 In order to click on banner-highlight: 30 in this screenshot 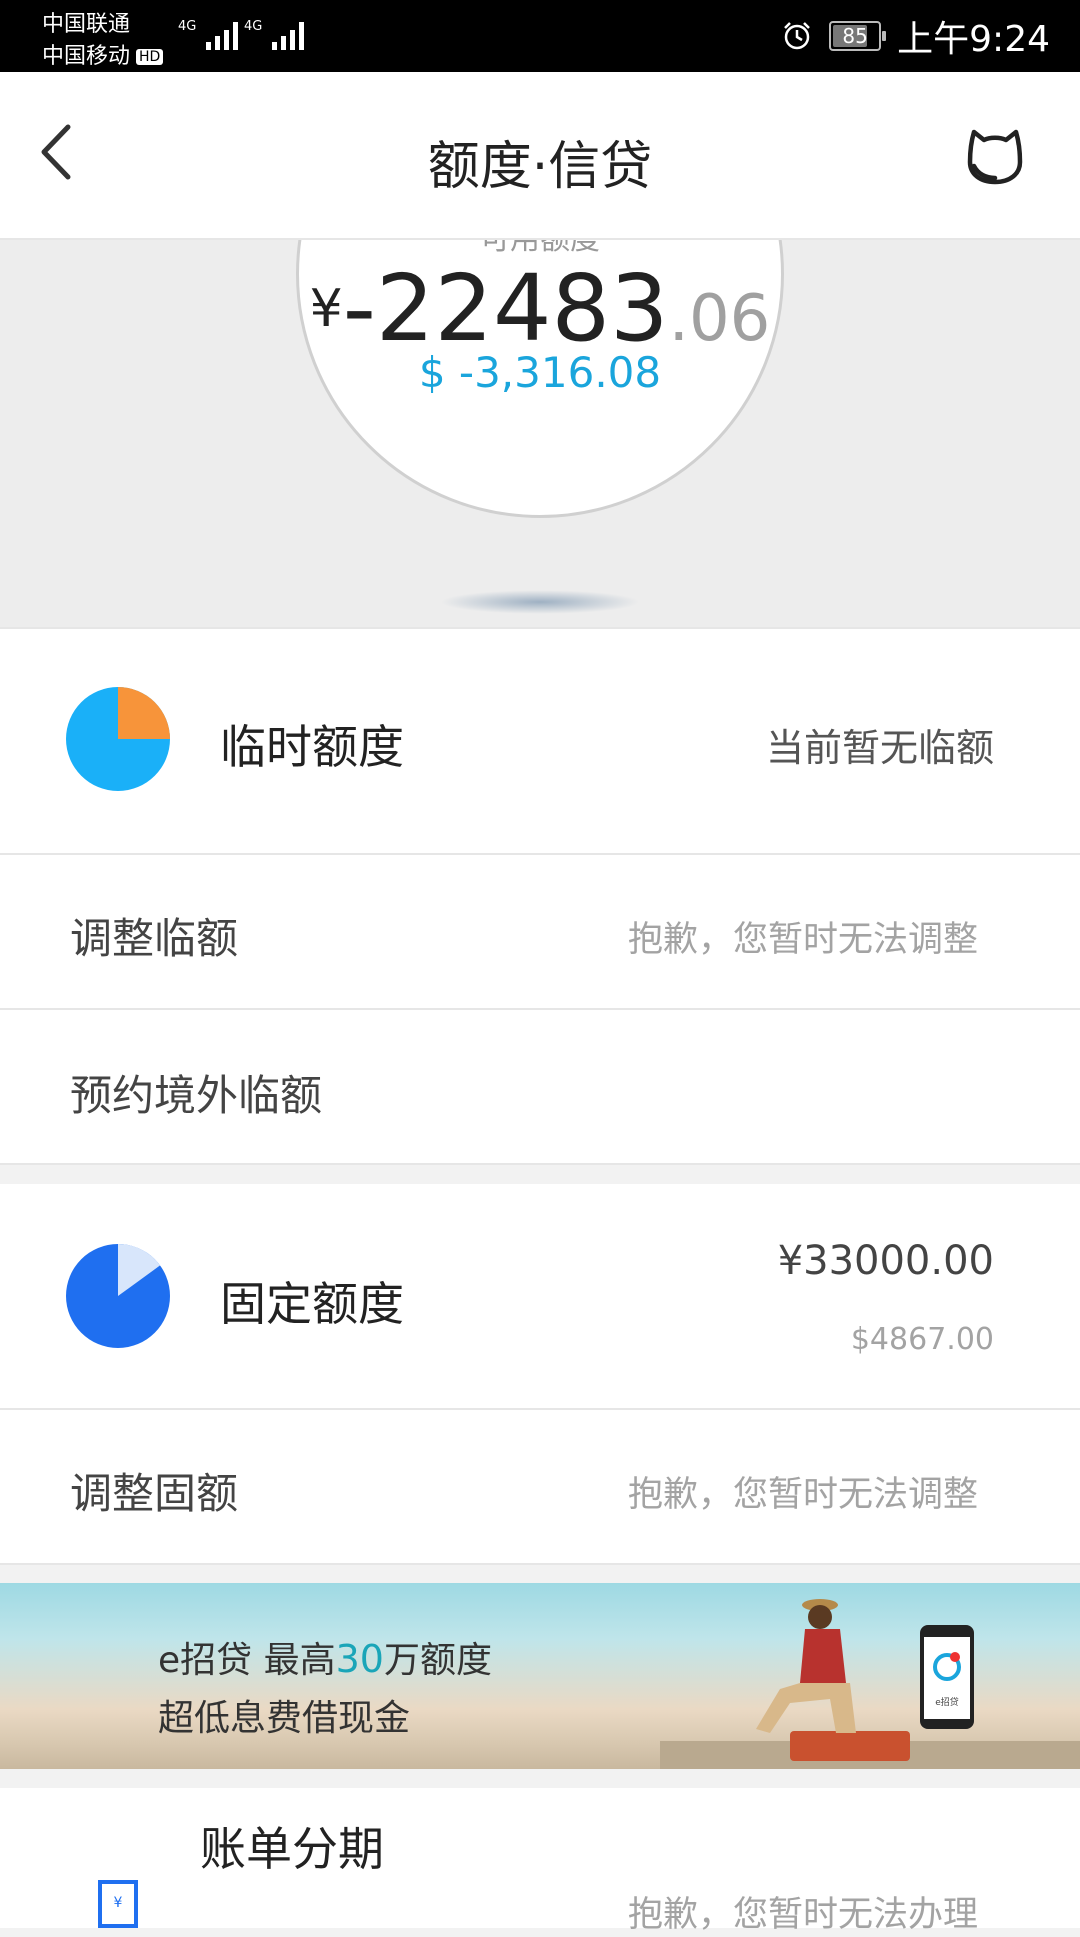, I will do `click(359, 1659)`.